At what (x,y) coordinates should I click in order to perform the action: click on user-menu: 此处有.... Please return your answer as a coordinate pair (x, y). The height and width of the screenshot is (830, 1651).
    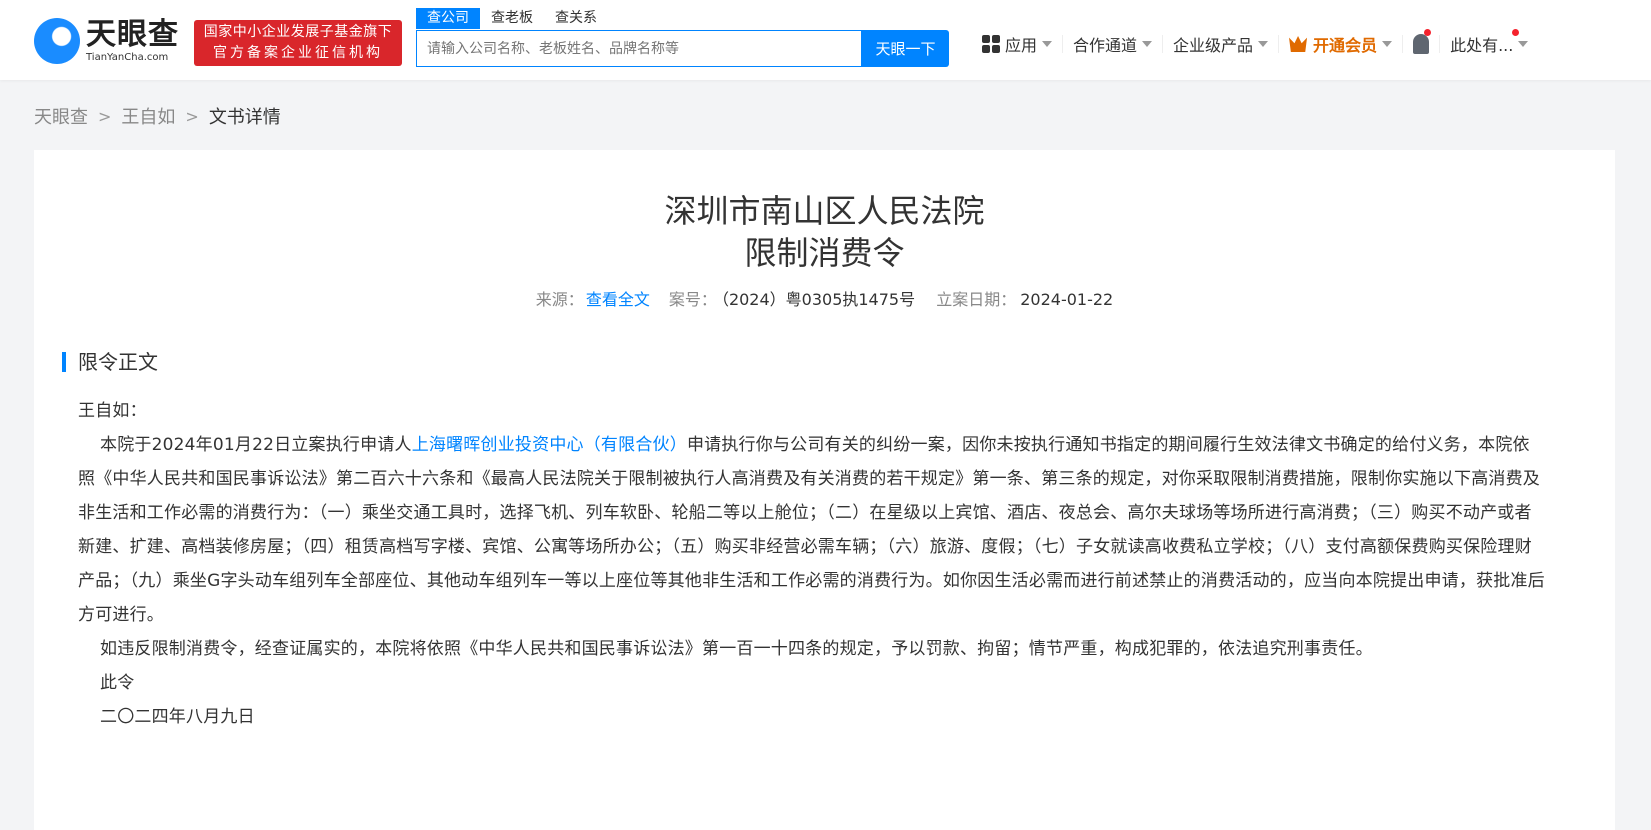
    Looking at the image, I should click on (1489, 42).